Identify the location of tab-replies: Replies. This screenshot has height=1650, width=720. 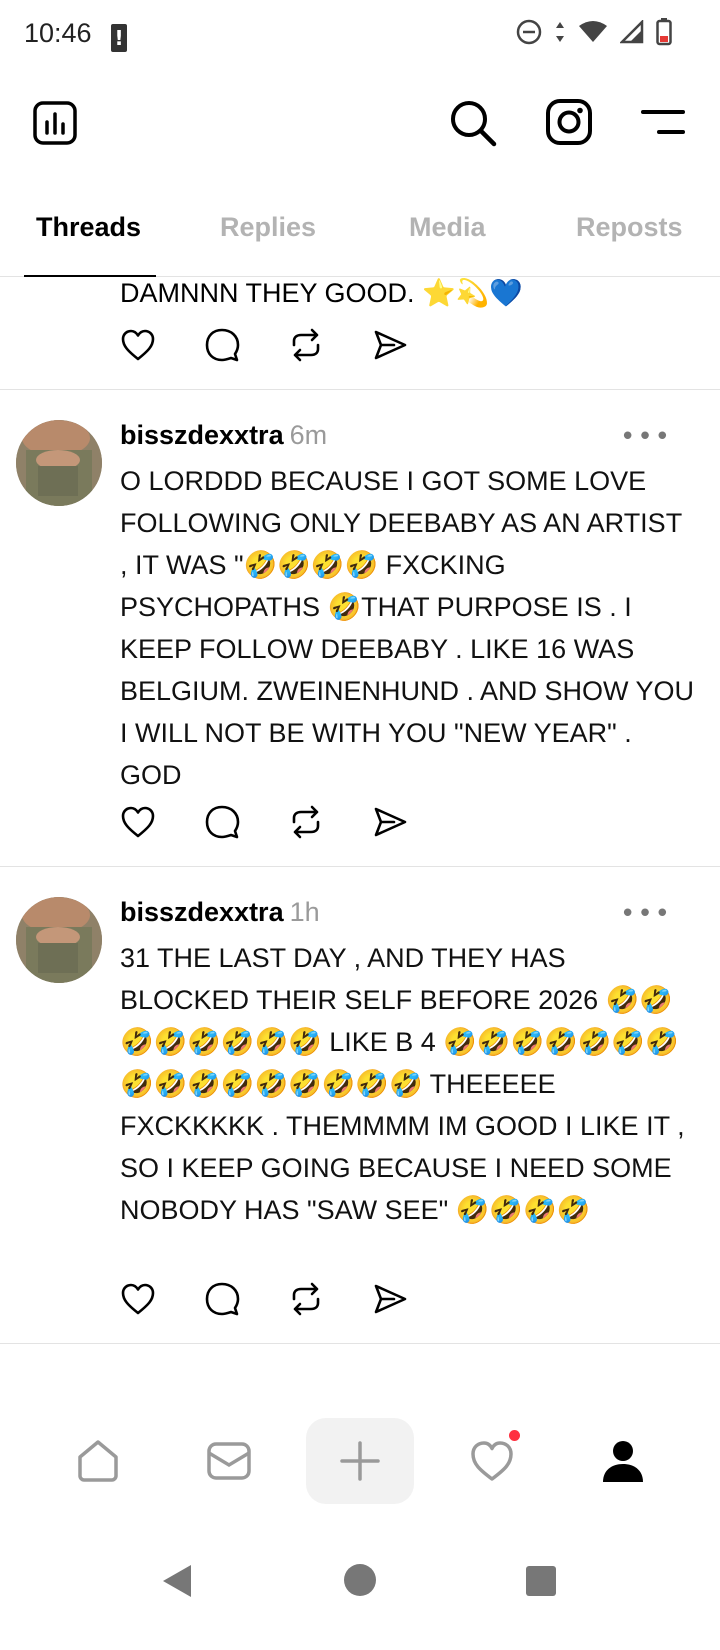
(268, 227).